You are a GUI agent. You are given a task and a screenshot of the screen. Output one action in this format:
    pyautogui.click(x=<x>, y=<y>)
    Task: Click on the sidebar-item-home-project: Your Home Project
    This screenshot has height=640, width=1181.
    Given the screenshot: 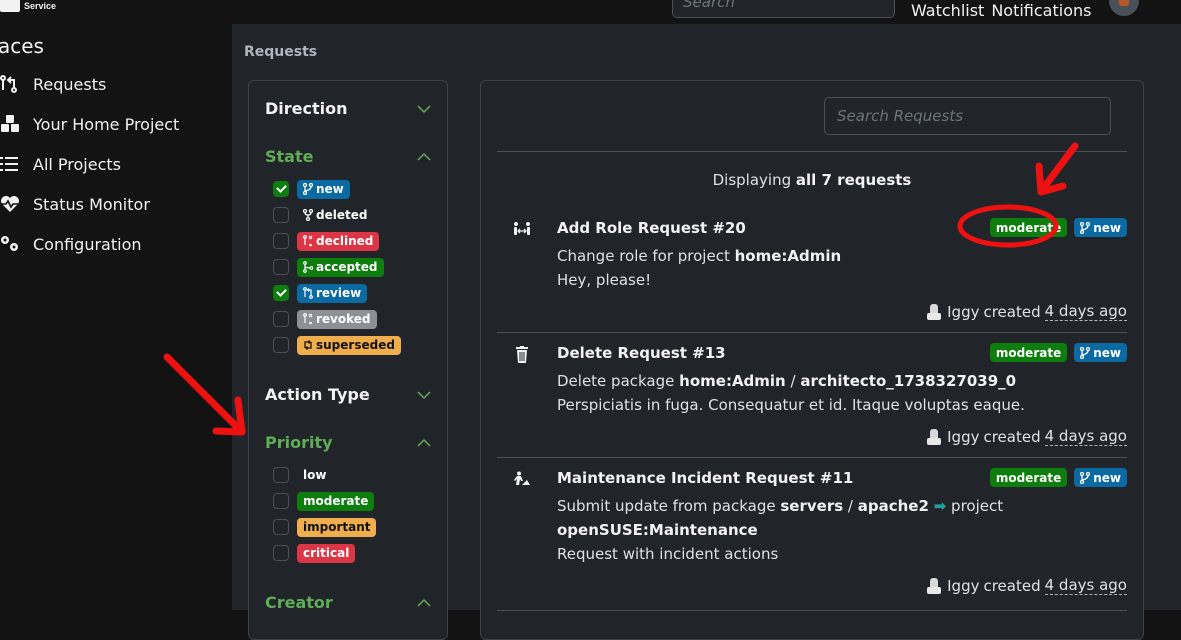 What is the action you would take?
    pyautogui.click(x=89, y=124)
    